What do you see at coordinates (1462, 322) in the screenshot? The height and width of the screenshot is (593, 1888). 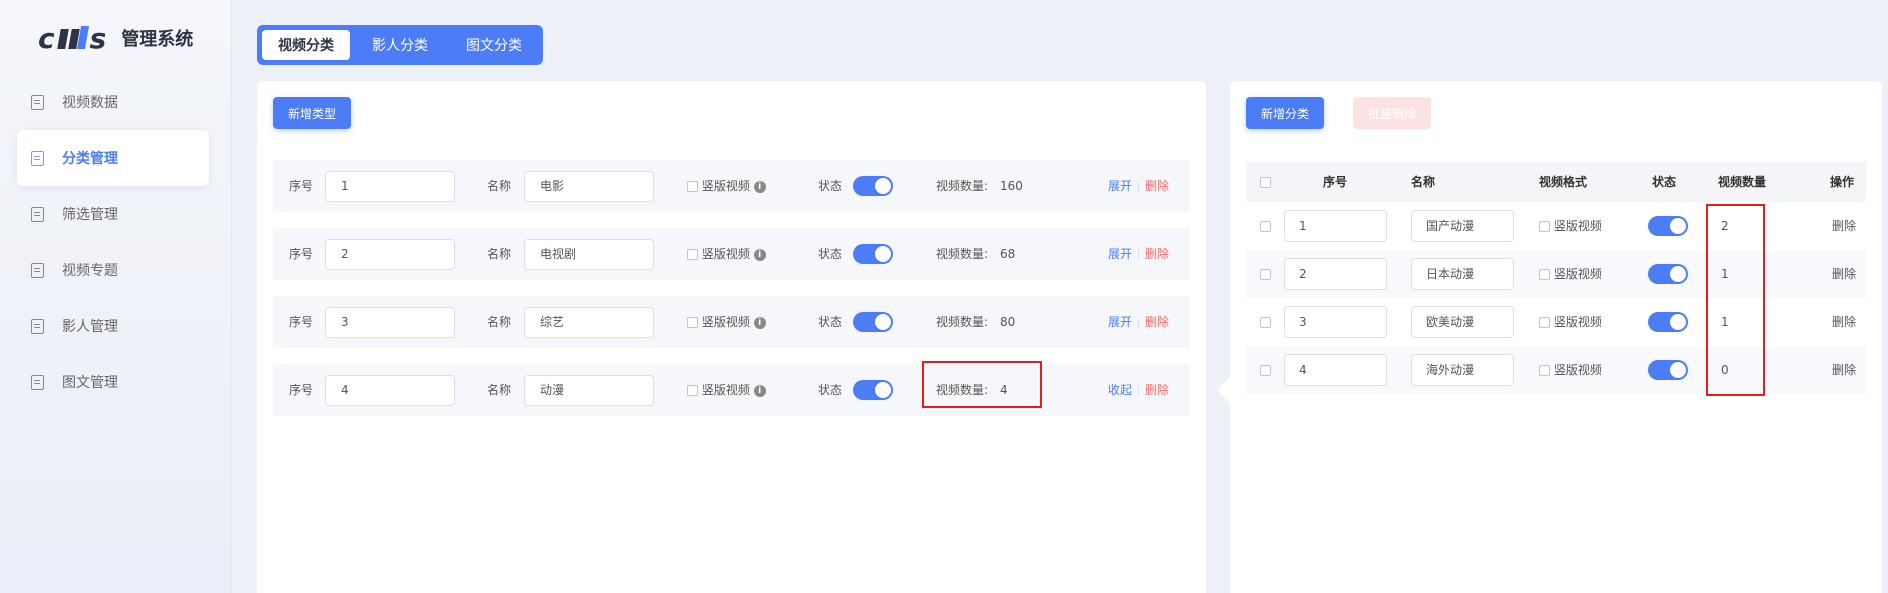 I see `name-input: 欧美动漫` at bounding box center [1462, 322].